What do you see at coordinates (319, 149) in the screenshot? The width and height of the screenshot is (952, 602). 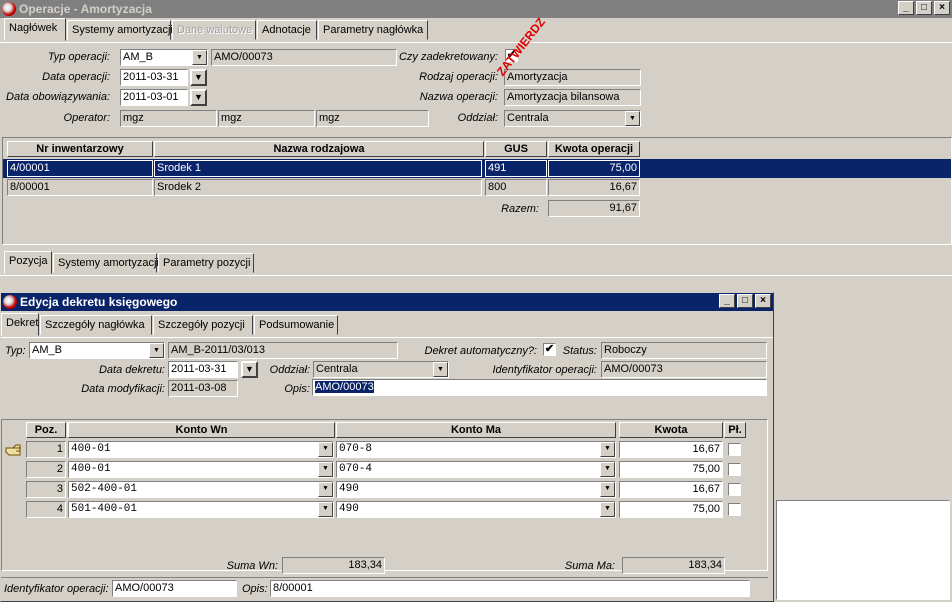 I see `col-nazwa-rodzajowa: Nazwa rodzajowa` at bounding box center [319, 149].